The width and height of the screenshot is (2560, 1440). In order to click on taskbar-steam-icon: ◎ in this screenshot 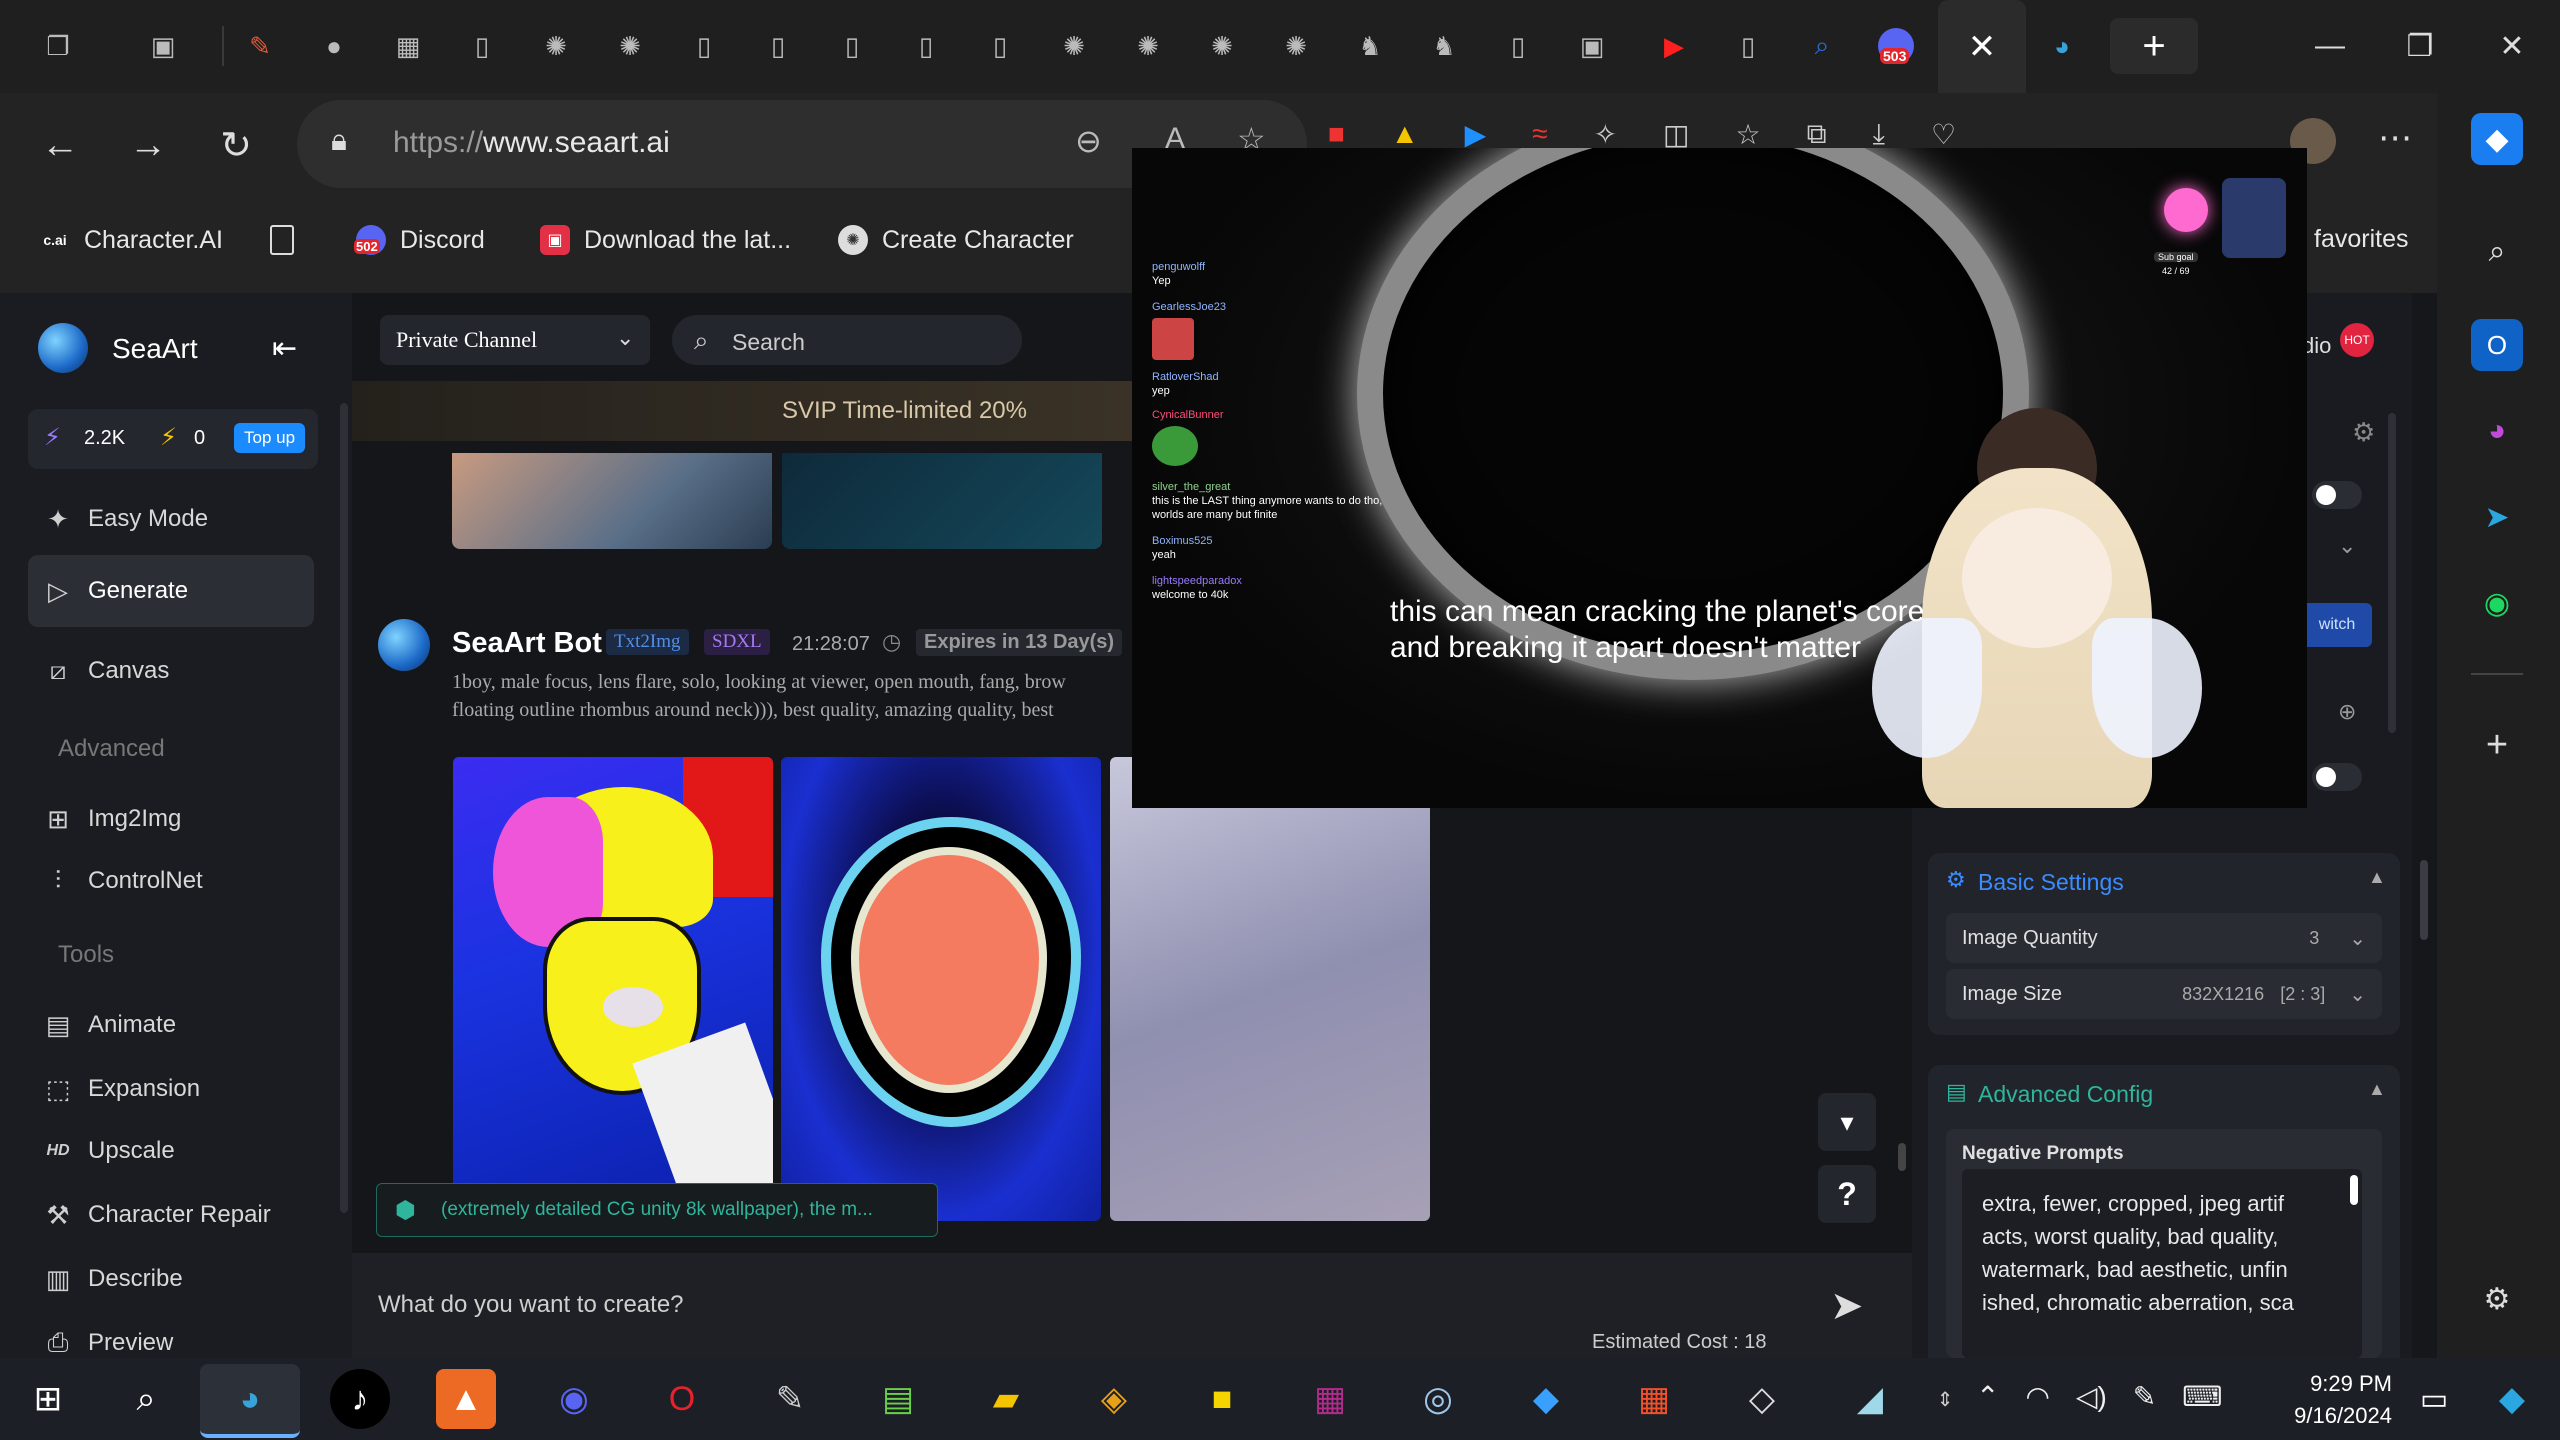, I will do `click(1438, 1399)`.